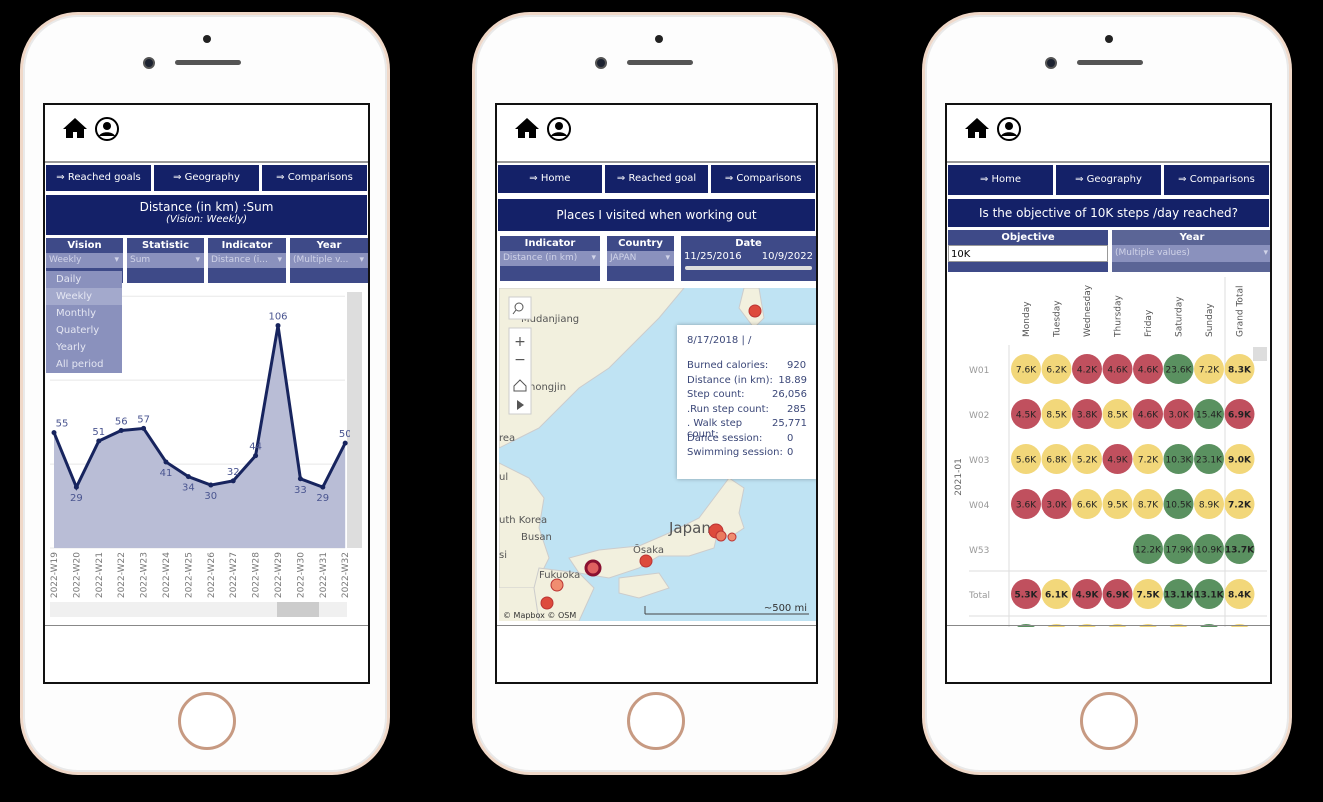  I want to click on vision-option: Daily, so click(84, 279).